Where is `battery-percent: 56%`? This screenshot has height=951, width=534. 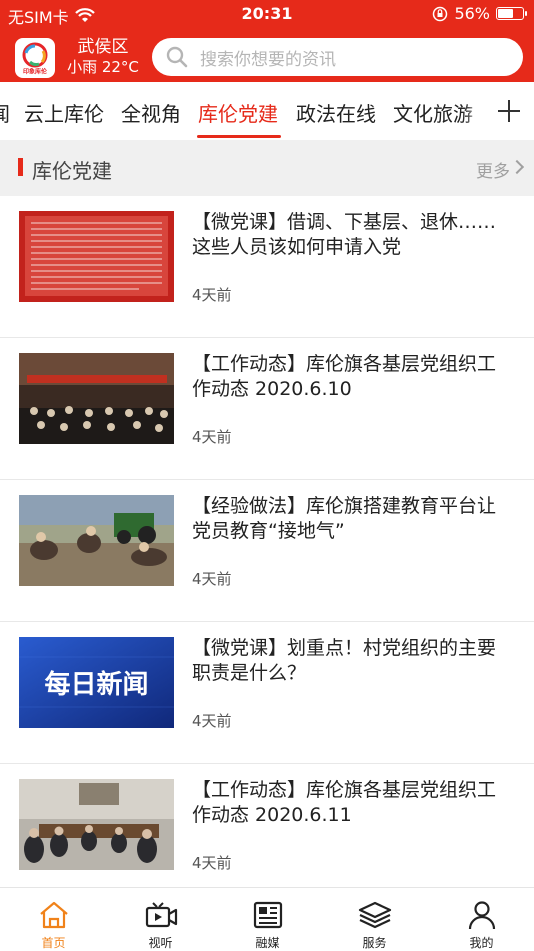
battery-percent: 56% is located at coordinates (472, 13).